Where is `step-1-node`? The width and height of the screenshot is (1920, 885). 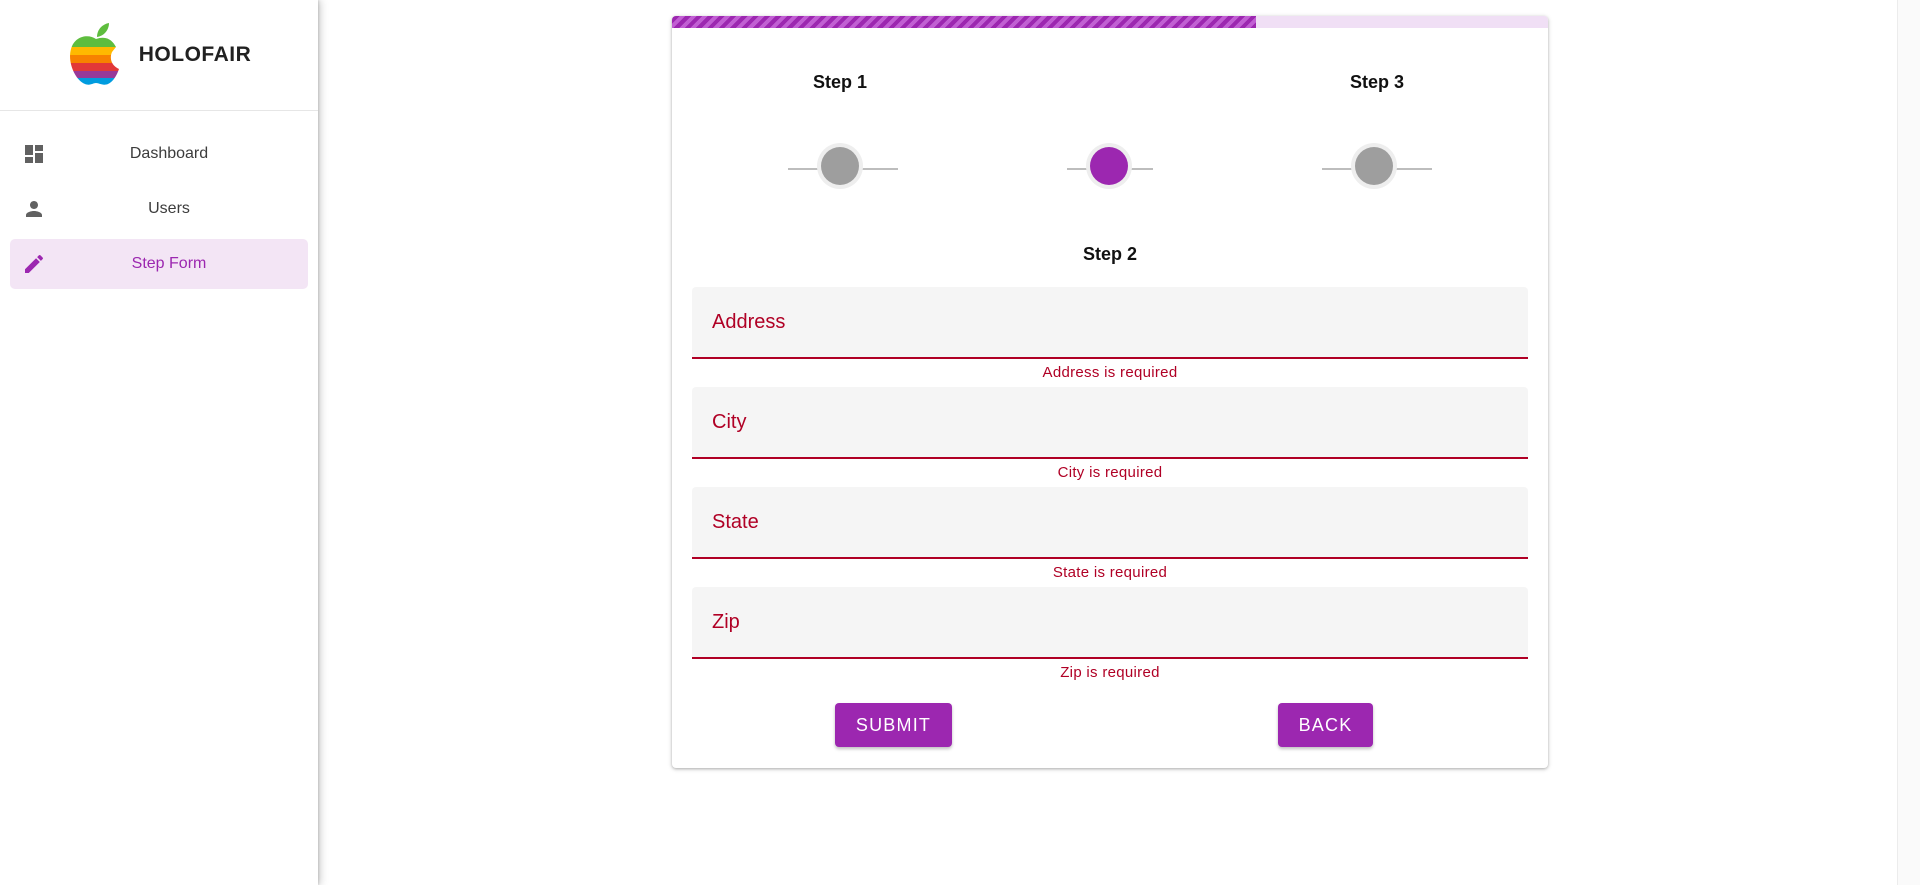 step-1-node is located at coordinates (843, 169).